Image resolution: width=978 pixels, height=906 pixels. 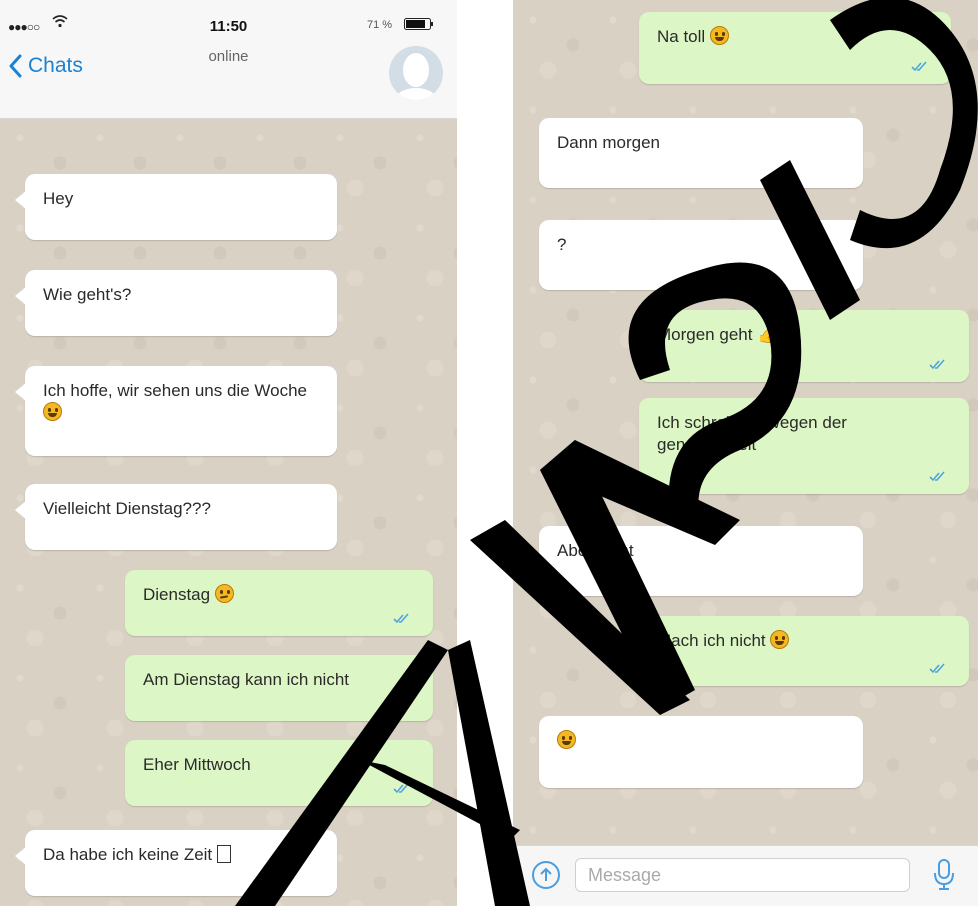 I want to click on message-bubble: Hey, so click(x=176, y=207).